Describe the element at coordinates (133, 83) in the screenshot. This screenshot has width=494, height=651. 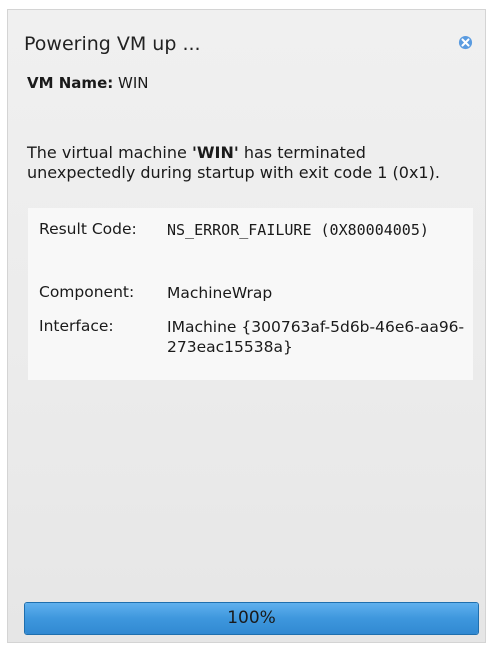
I see `vm-name-value: WIN` at that location.